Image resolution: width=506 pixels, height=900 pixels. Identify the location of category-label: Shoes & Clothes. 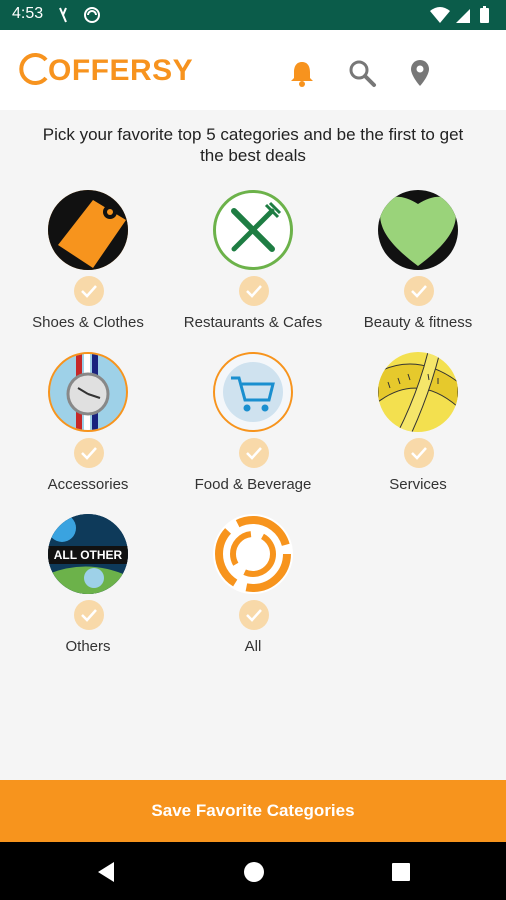
(88, 322).